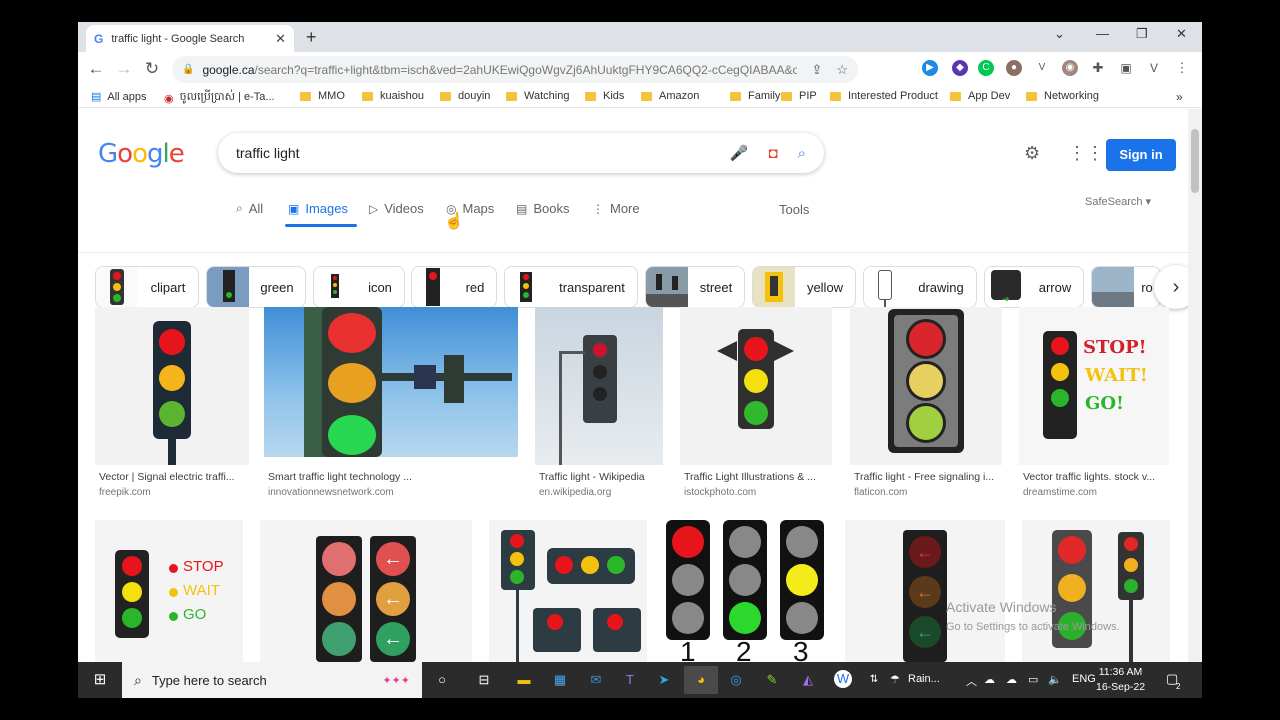 This screenshot has height=720, width=1280. I want to click on close-window-icon: ✕, so click(1181, 34).